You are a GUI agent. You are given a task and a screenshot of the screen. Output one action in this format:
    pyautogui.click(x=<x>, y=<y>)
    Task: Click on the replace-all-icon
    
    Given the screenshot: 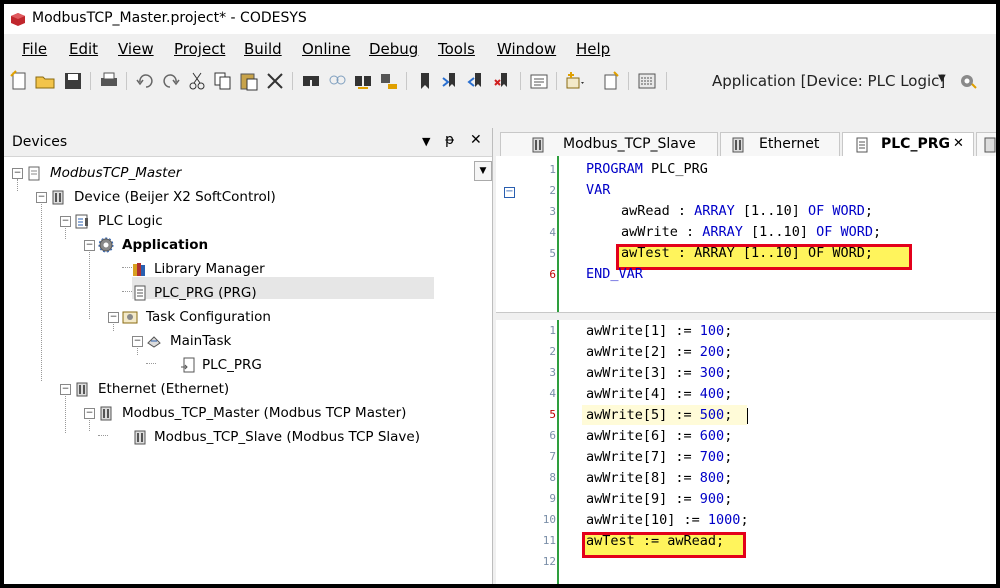 What is the action you would take?
    pyautogui.click(x=389, y=81)
    